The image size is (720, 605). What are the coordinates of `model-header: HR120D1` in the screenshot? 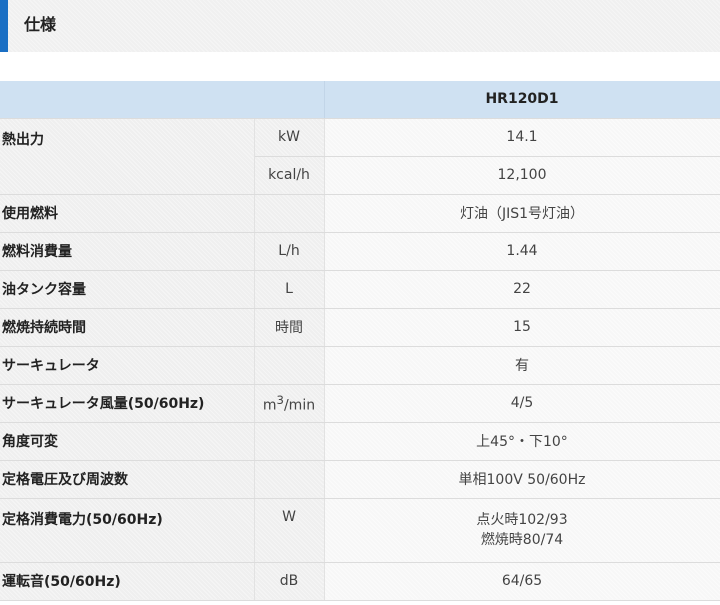 It's located at (522, 100).